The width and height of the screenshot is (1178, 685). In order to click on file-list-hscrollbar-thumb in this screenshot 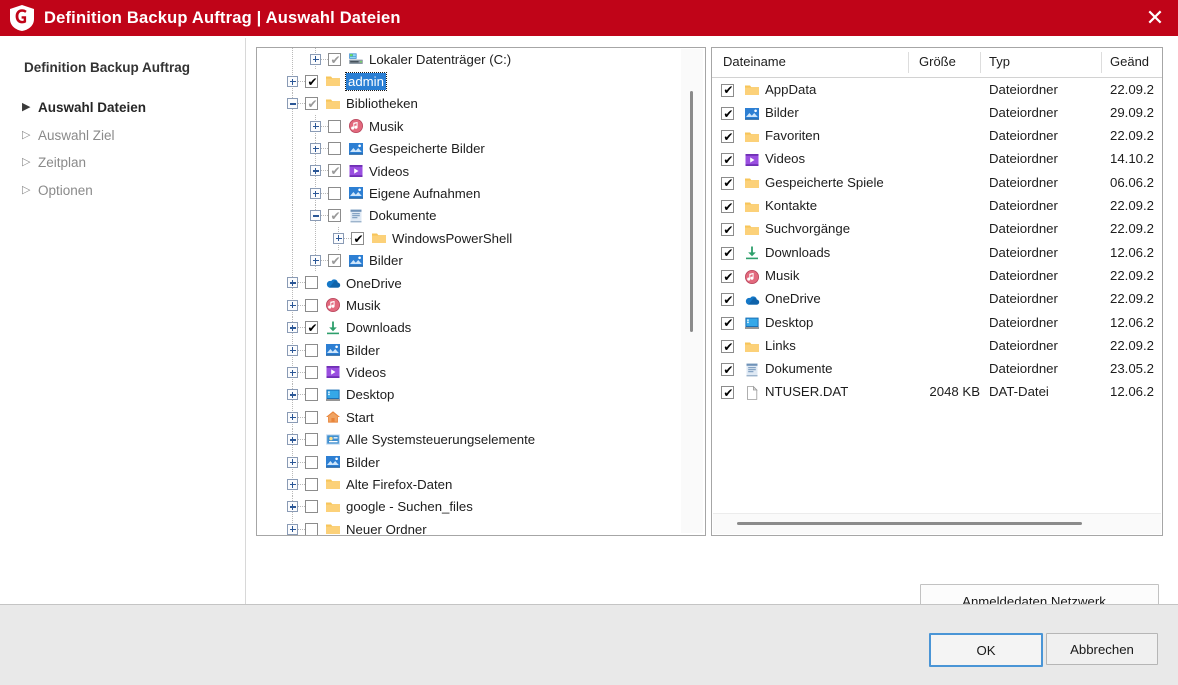, I will do `click(909, 523)`.